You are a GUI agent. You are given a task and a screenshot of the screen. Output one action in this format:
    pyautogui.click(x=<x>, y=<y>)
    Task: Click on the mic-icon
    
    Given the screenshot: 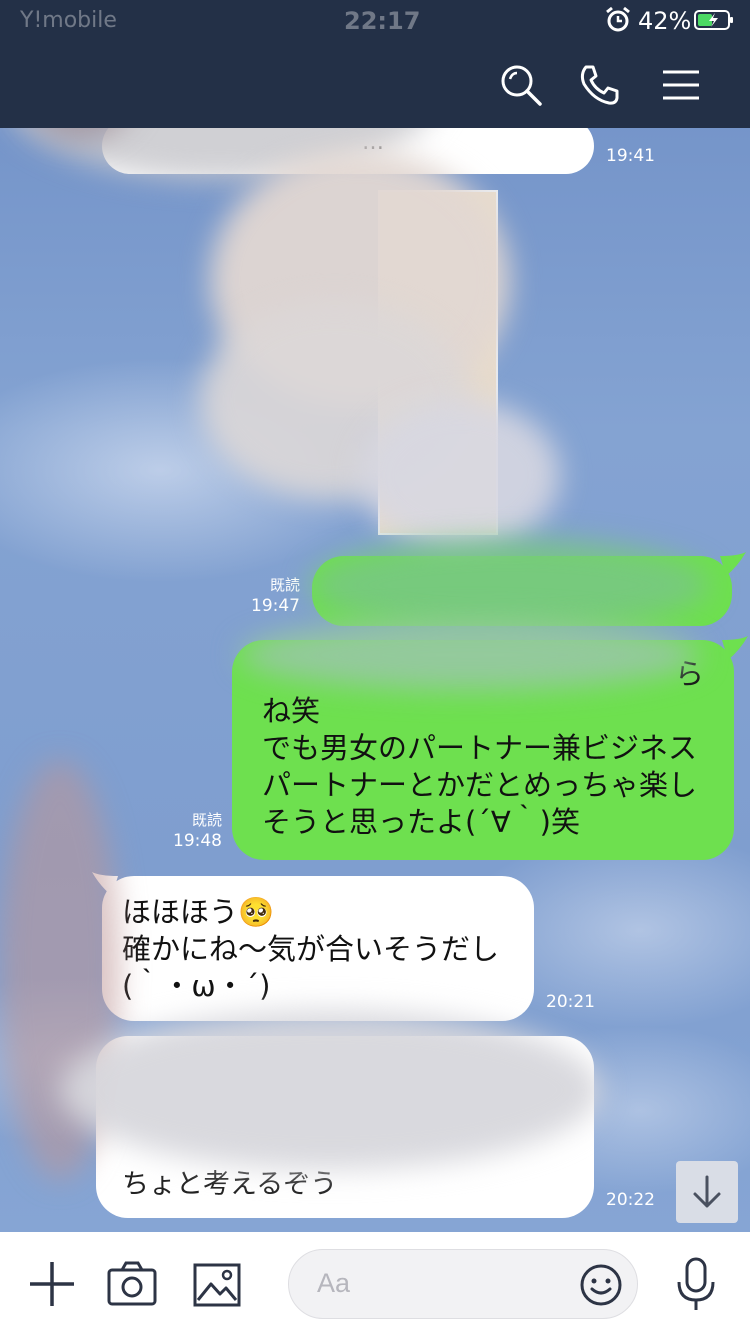 What is the action you would take?
    pyautogui.click(x=696, y=1284)
    